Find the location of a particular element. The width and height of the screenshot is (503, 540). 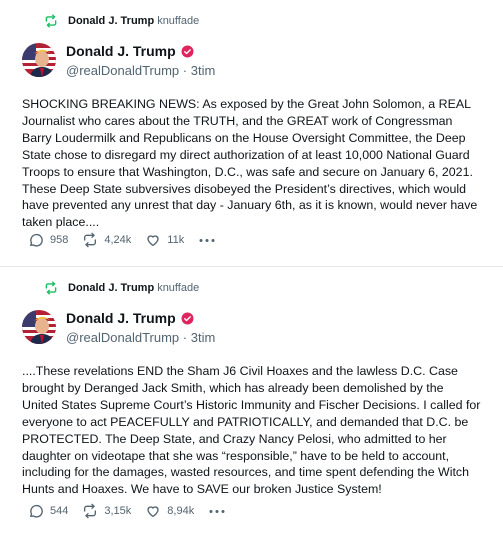

repost-button: 4,24k is located at coordinates (106, 240).